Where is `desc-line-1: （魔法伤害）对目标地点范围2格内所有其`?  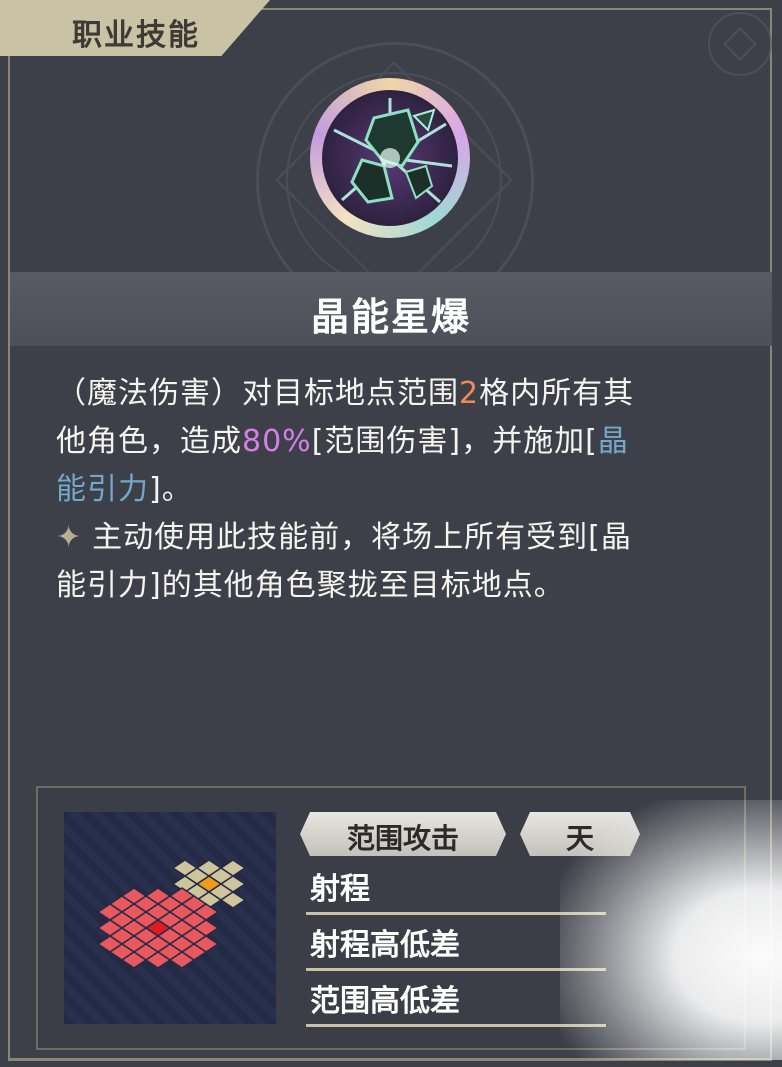 desc-line-1: （魔法伤害）对目标地点范围2格内所有其 is located at coordinates (396, 394).